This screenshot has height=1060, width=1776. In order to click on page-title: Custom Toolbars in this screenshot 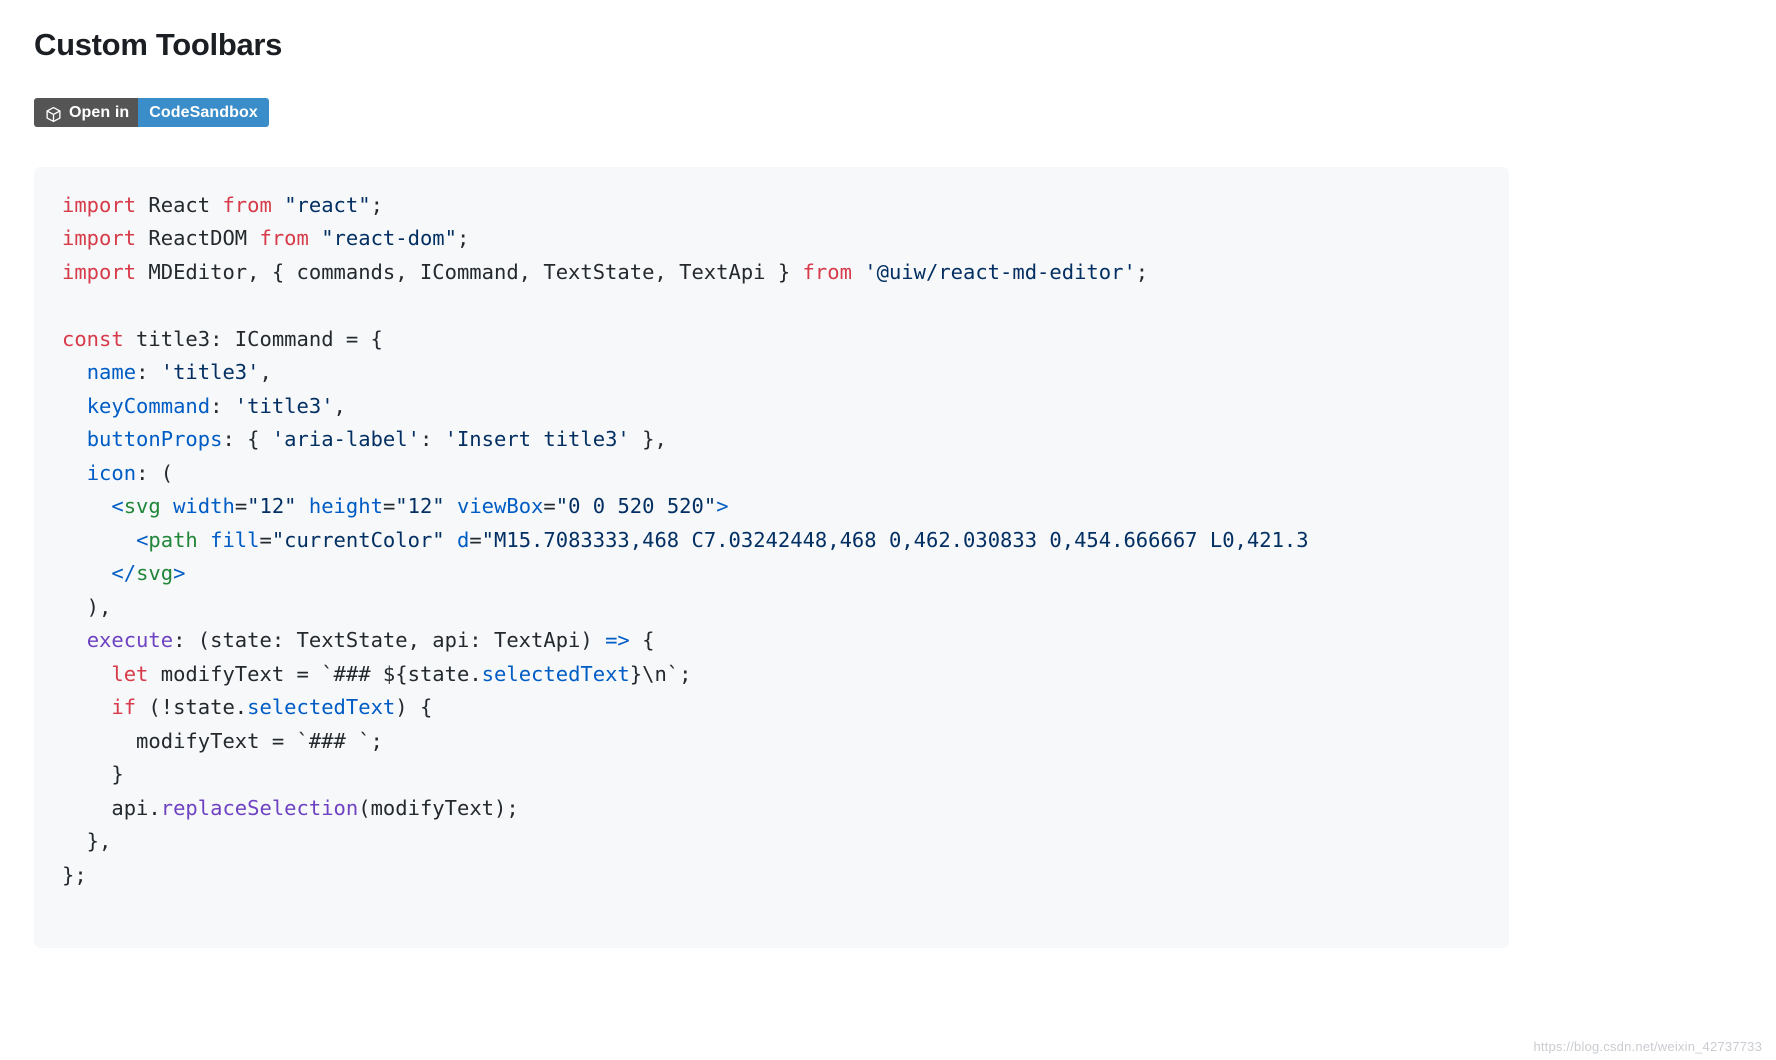, I will do `click(158, 44)`.